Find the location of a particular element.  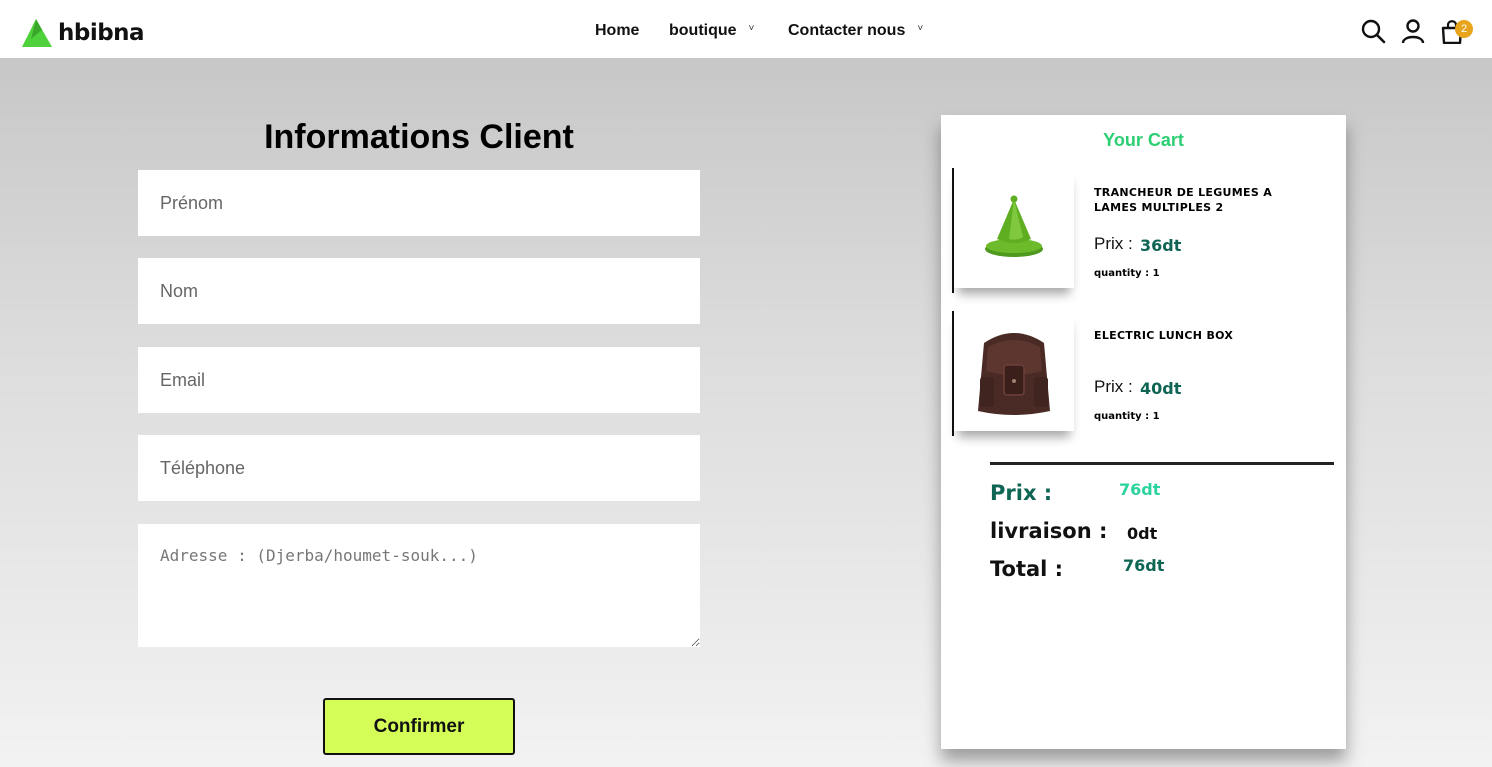

price-value: 40dt is located at coordinates (1161, 388).